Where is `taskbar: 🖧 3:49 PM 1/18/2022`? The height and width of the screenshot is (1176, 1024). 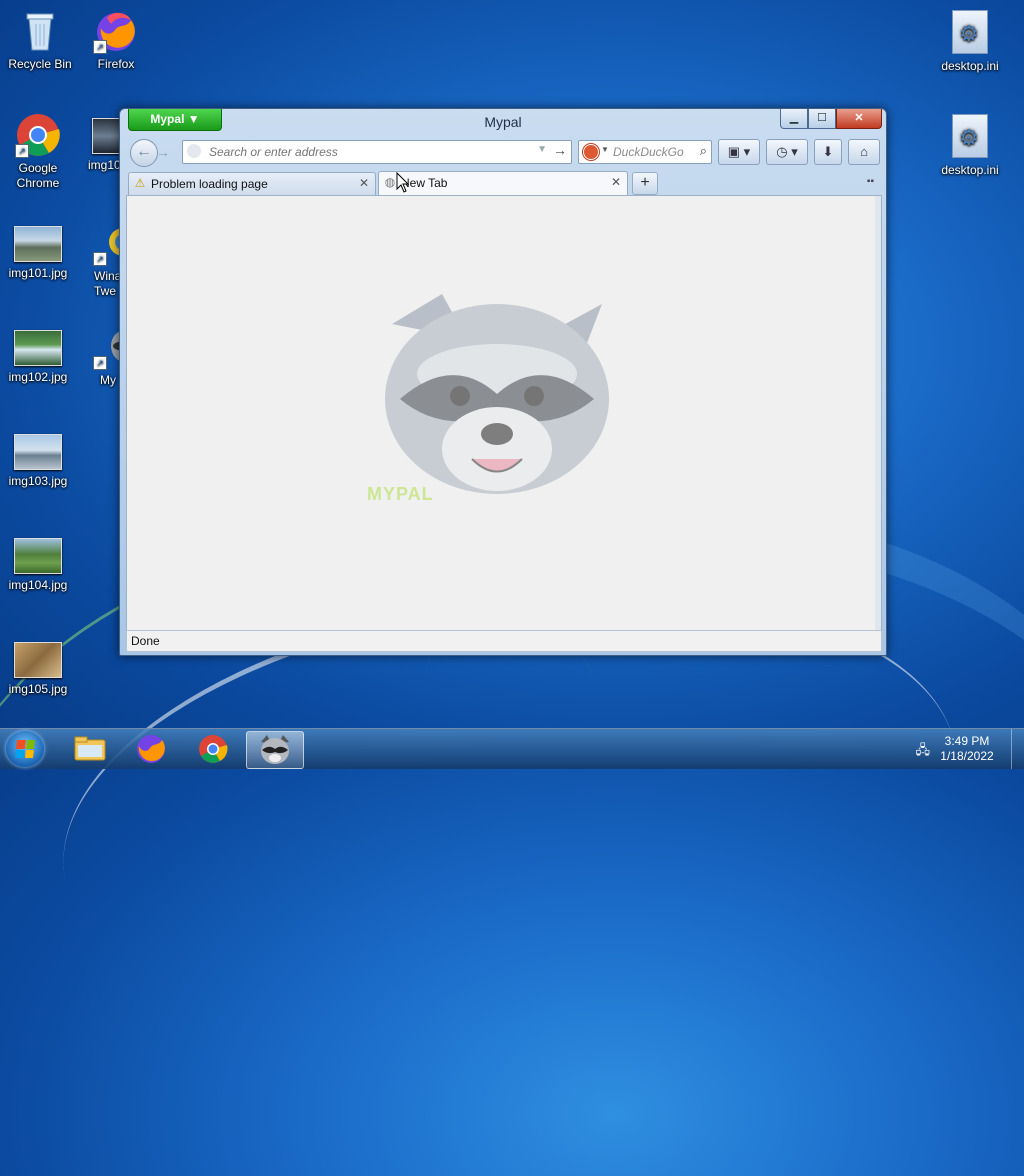 taskbar: 🖧 3:49 PM 1/18/2022 is located at coordinates (512, 748).